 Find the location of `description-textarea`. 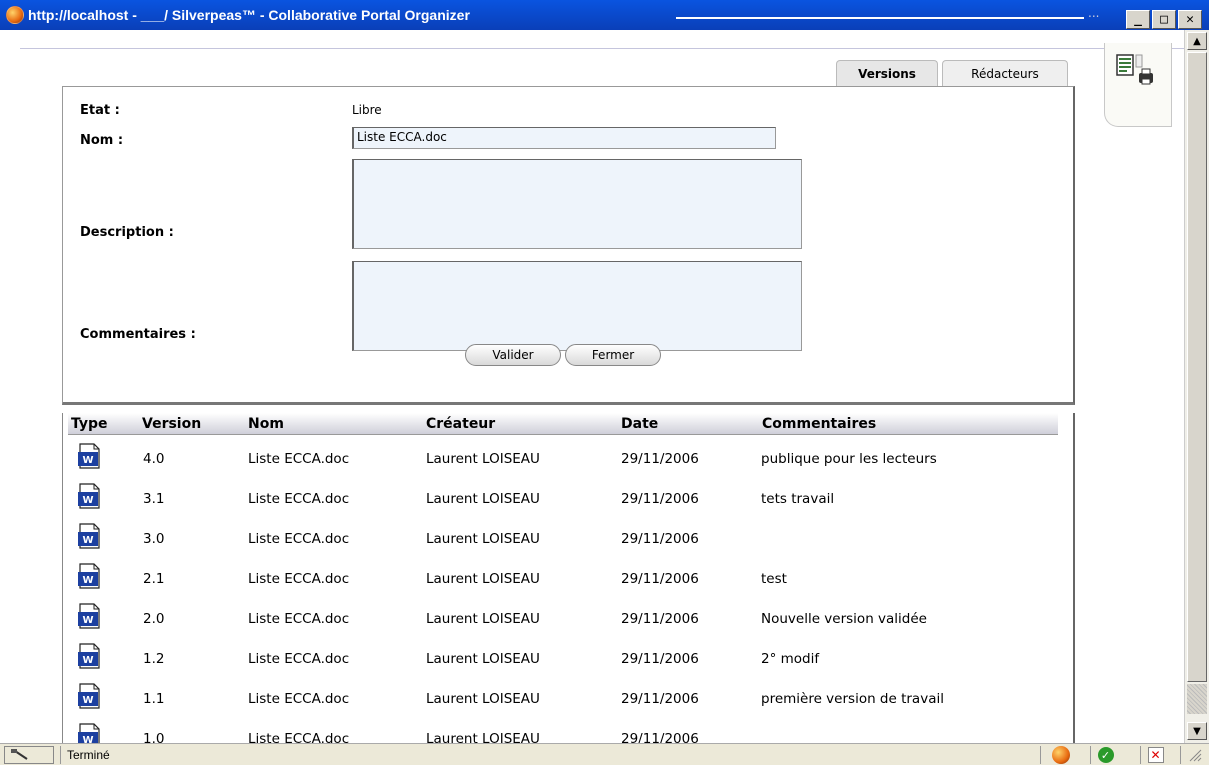

description-textarea is located at coordinates (577, 204).